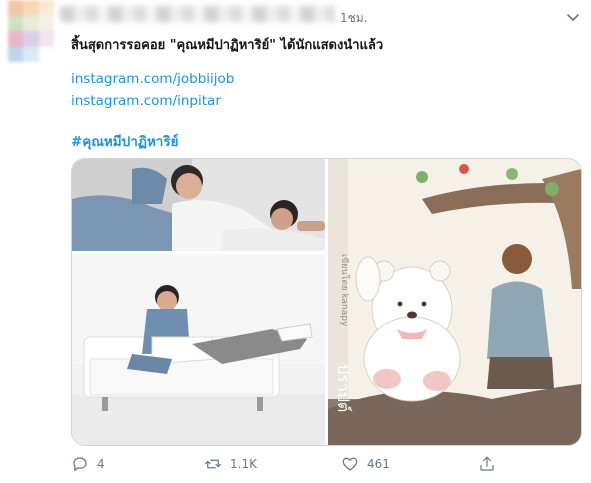  I want to click on book-title: ปราปต์, so click(343, 388).